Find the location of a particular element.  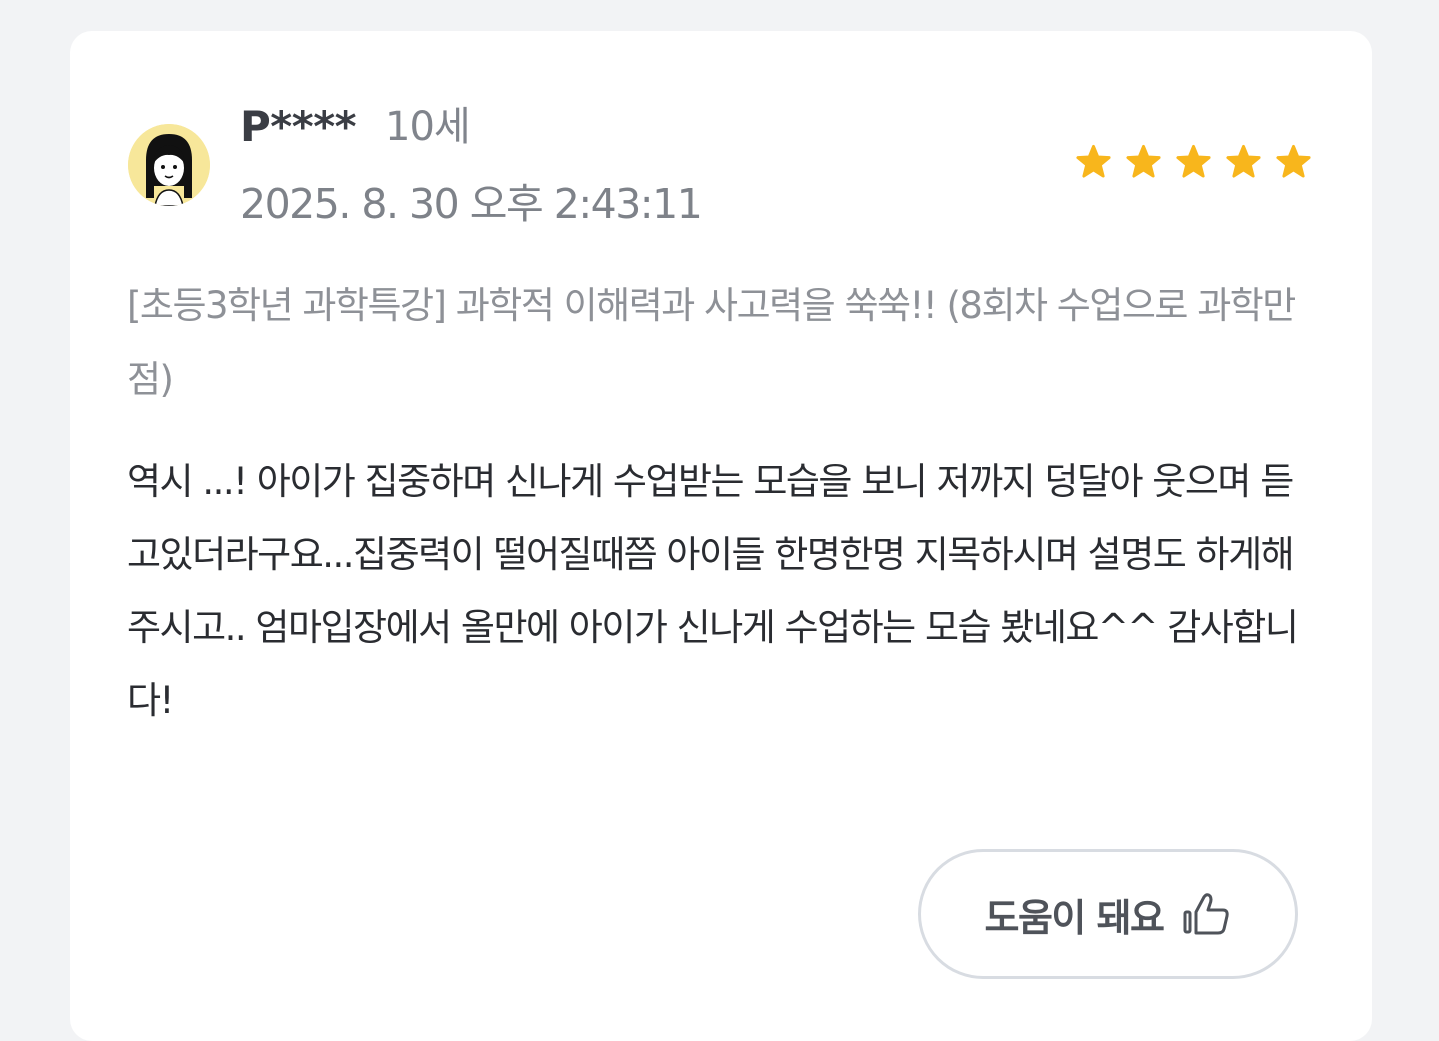

star-rating is located at coordinates (1193, 162).